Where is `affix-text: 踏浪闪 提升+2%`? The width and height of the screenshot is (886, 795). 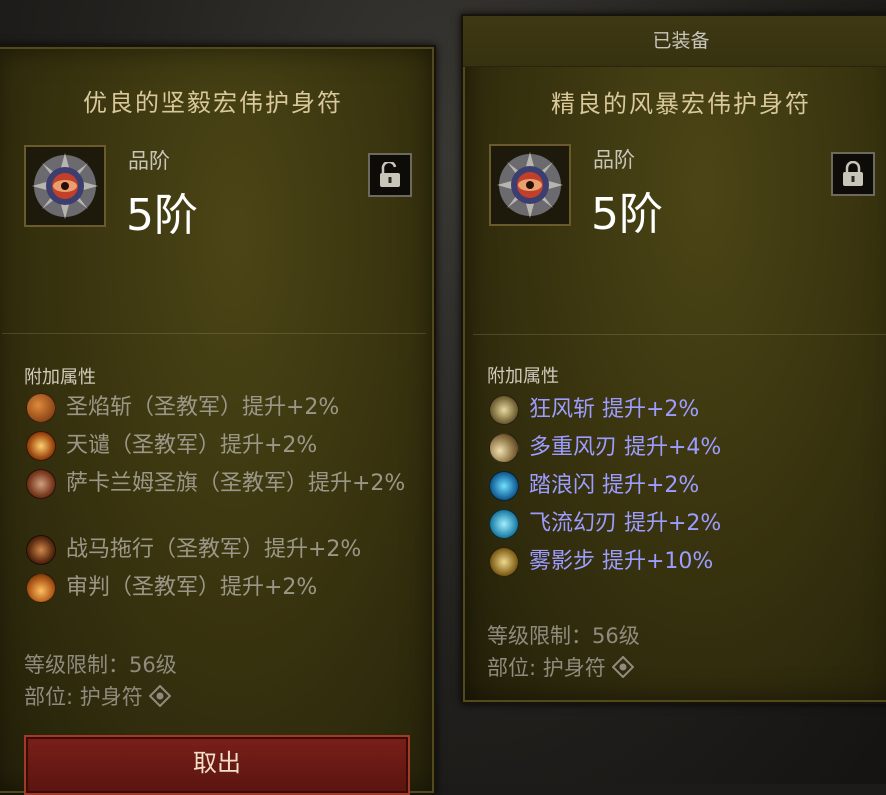 affix-text: 踏浪闪 提升+2% is located at coordinates (614, 485).